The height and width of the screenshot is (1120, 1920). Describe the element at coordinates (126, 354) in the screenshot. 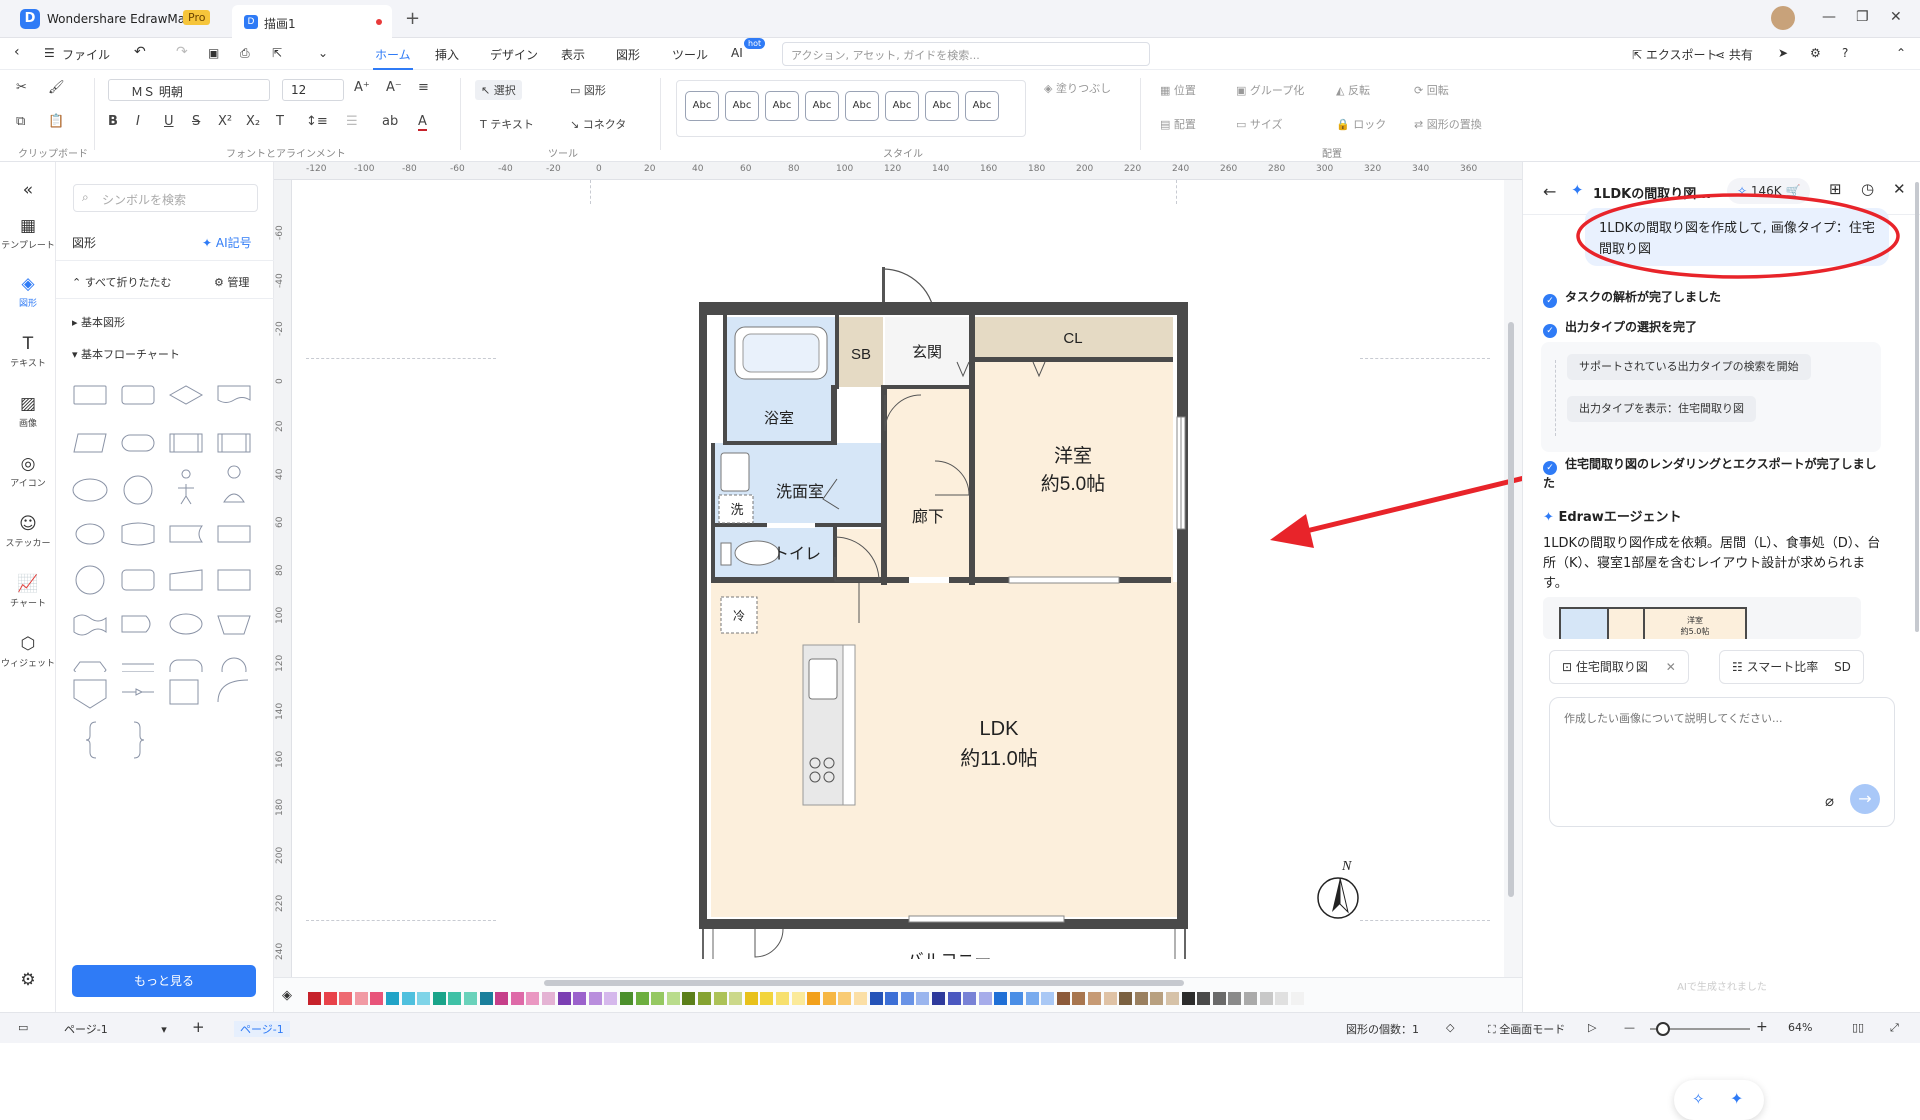

I see `section-basic-flowchart: ▾ 基本フローチャート` at that location.